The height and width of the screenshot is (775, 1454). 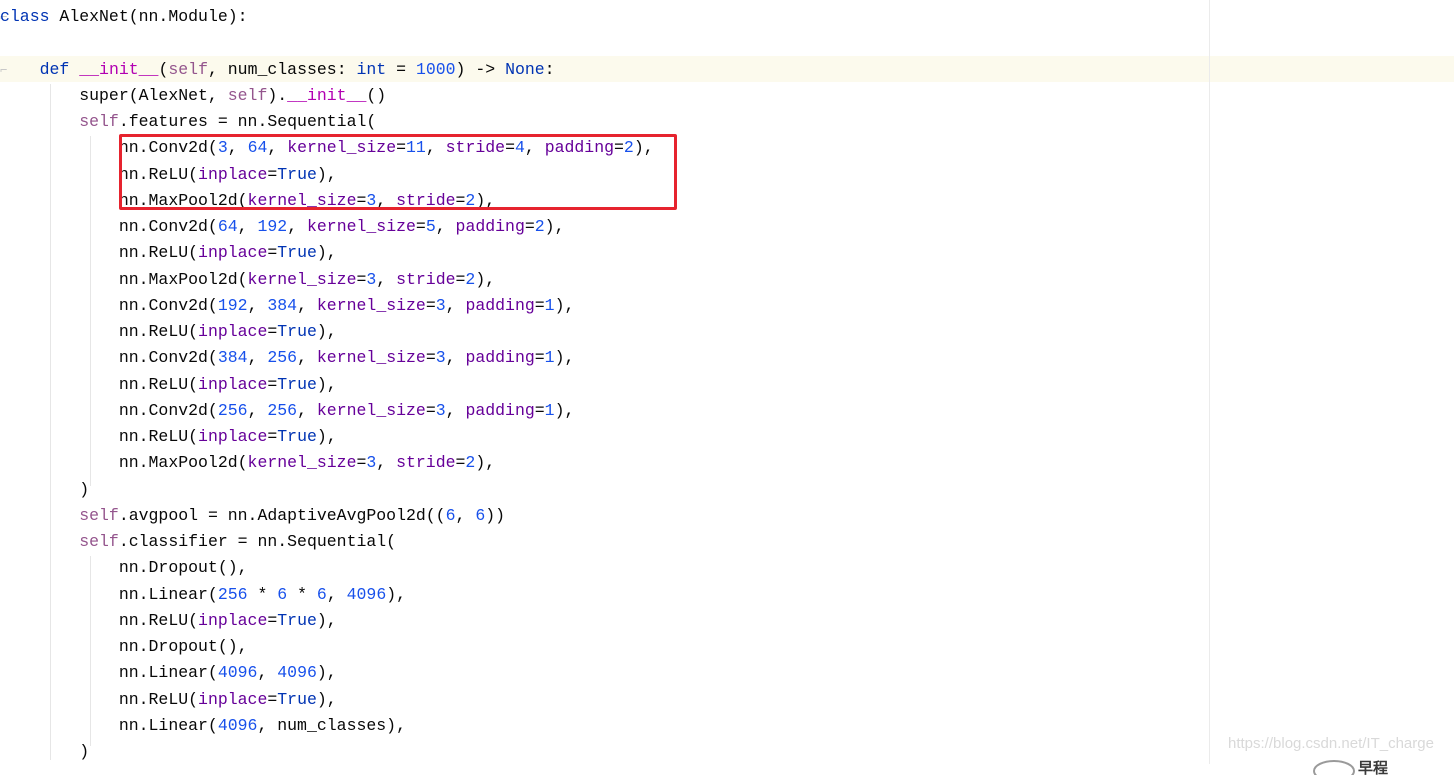 What do you see at coordinates (495, 515) in the screenshot?
I see `code-token: ))` at bounding box center [495, 515].